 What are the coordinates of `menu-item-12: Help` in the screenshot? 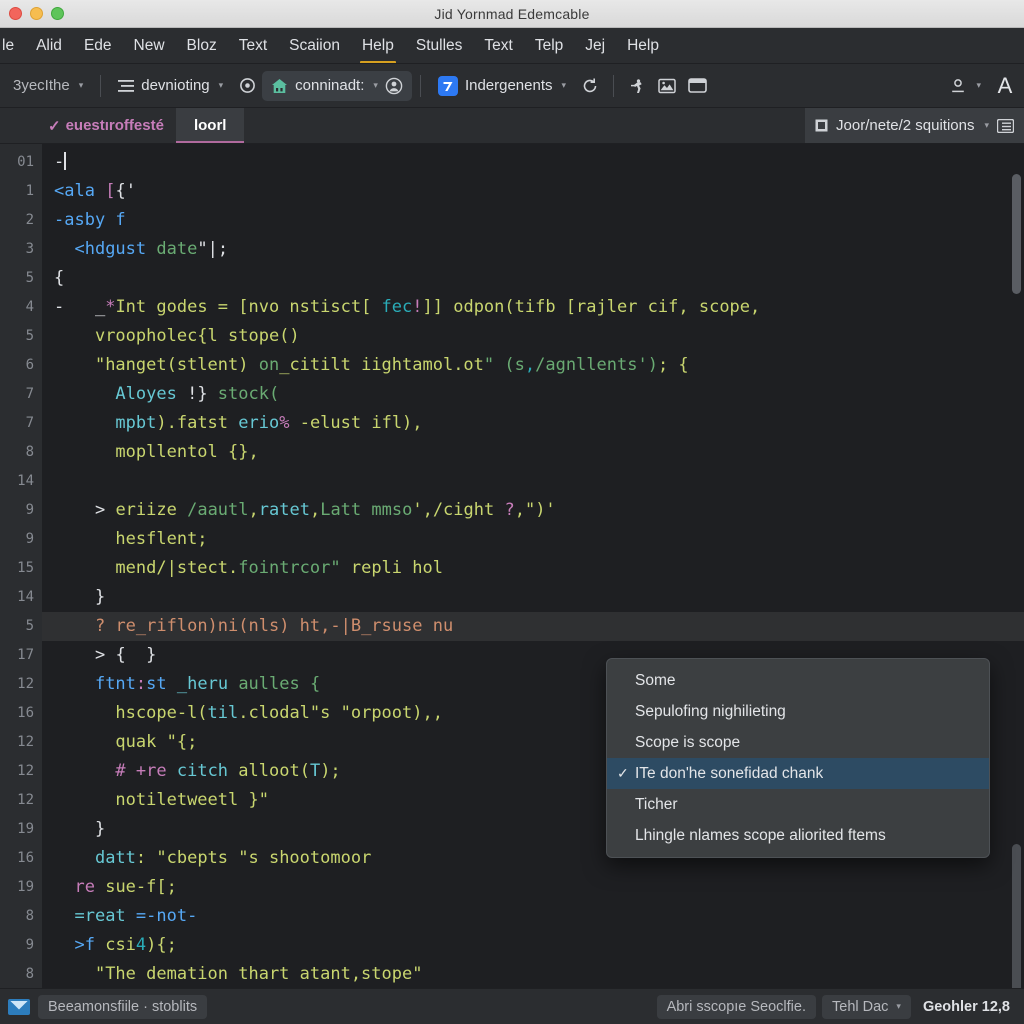 It's located at (643, 46).